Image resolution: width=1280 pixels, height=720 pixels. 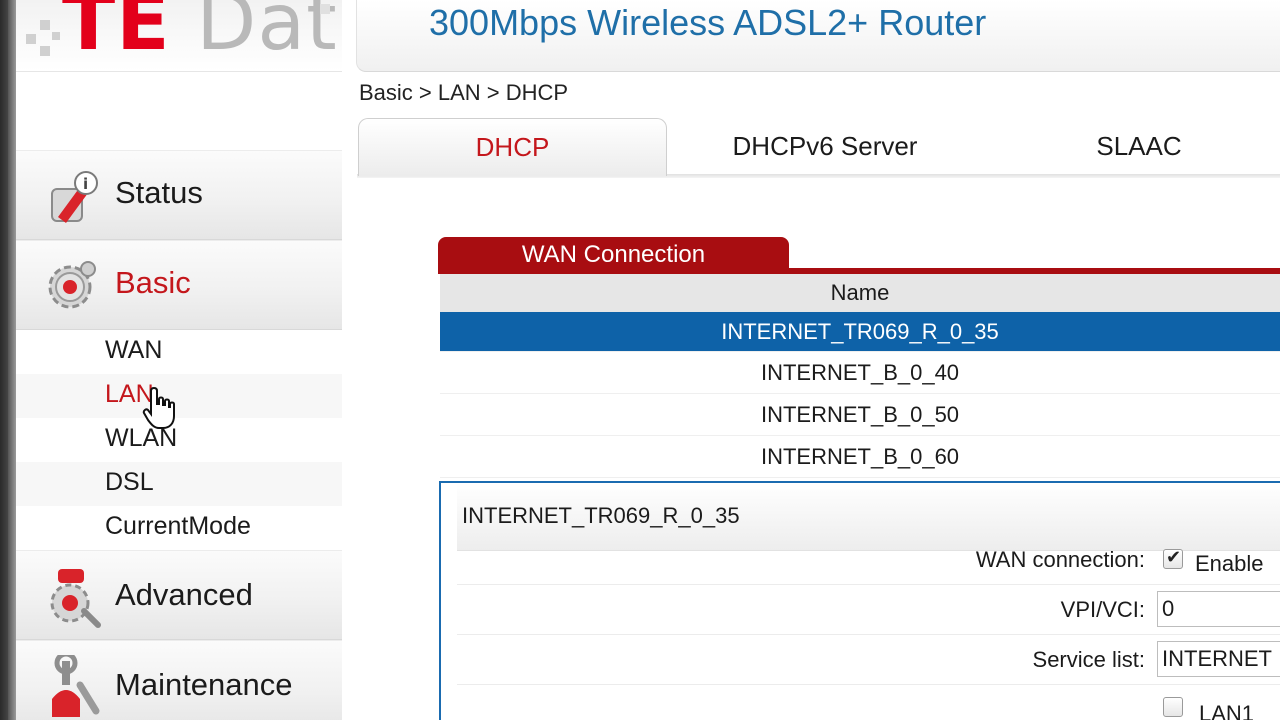 What do you see at coordinates (860, 293) in the screenshot?
I see `table-header-name: Name` at bounding box center [860, 293].